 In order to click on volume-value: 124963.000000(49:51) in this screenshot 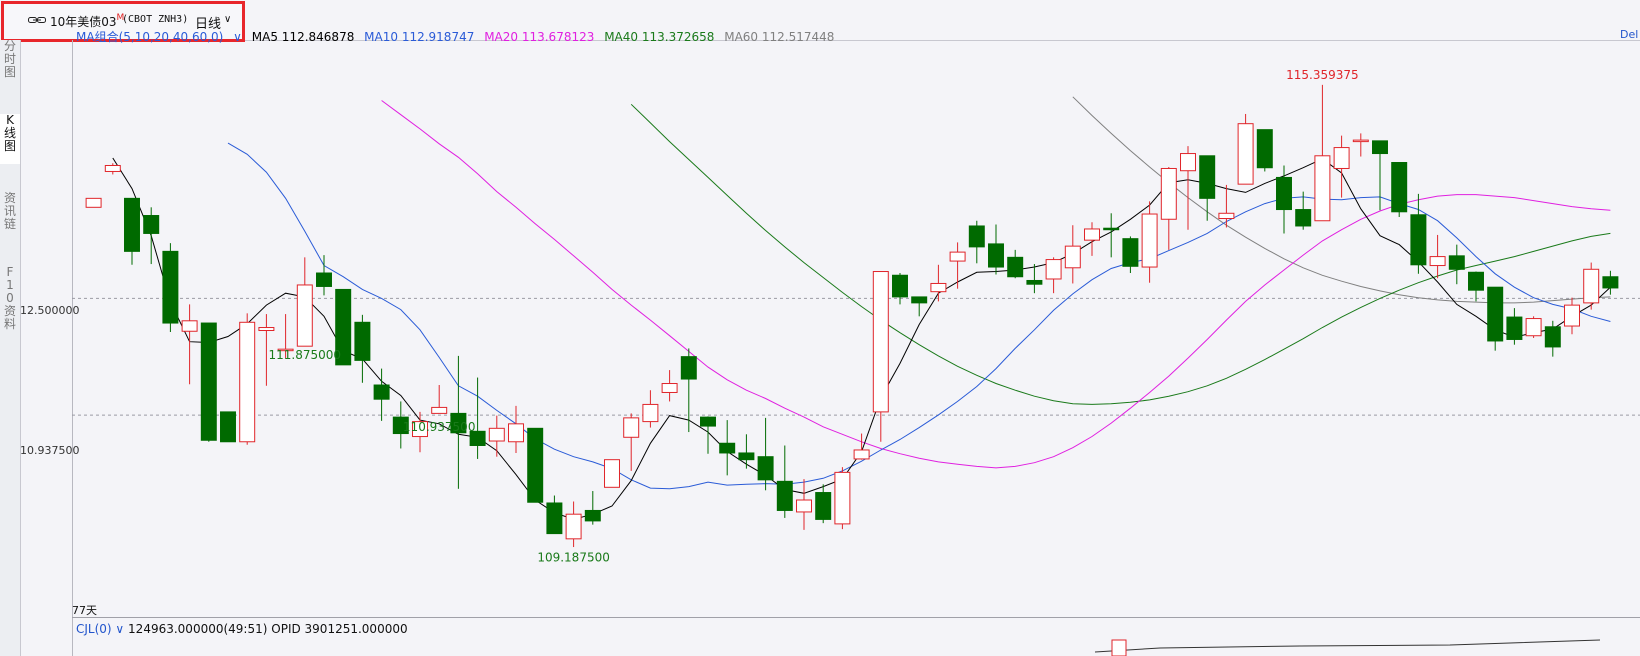, I will do `click(198, 629)`.